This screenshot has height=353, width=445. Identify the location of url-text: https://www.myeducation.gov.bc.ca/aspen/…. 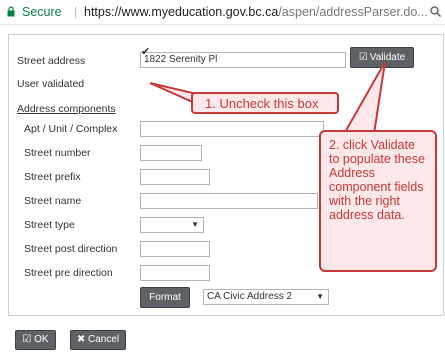
(256, 12).